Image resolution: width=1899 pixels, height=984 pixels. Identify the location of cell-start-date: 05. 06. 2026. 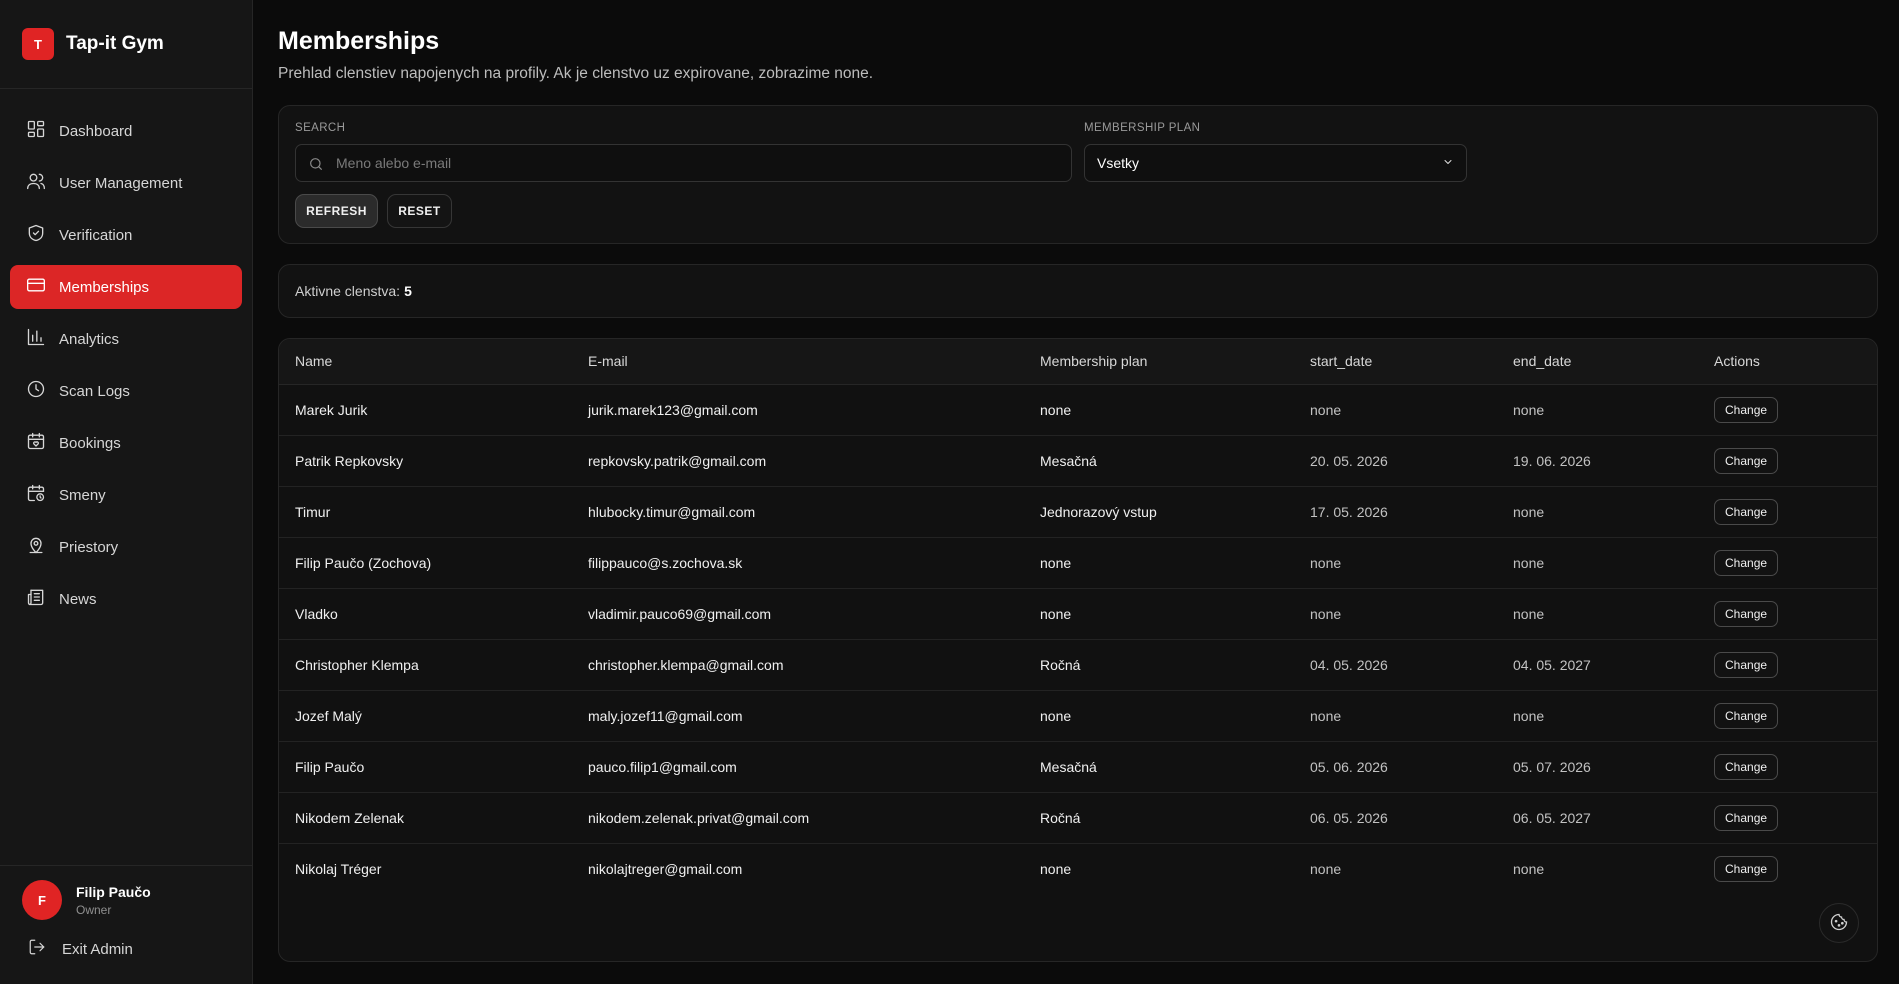
(1395, 766).